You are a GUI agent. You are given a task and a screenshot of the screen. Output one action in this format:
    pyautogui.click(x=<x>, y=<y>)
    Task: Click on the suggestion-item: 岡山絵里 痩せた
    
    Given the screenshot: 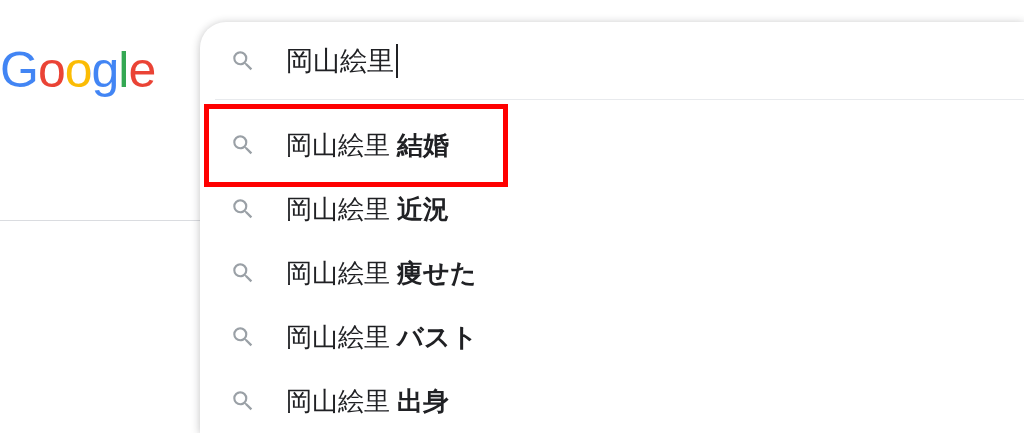 What is the action you would take?
    pyautogui.click(x=382, y=273)
    